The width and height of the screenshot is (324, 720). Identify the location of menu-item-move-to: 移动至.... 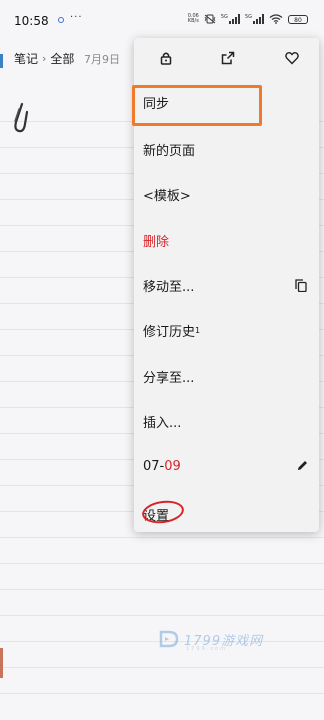
(226, 285).